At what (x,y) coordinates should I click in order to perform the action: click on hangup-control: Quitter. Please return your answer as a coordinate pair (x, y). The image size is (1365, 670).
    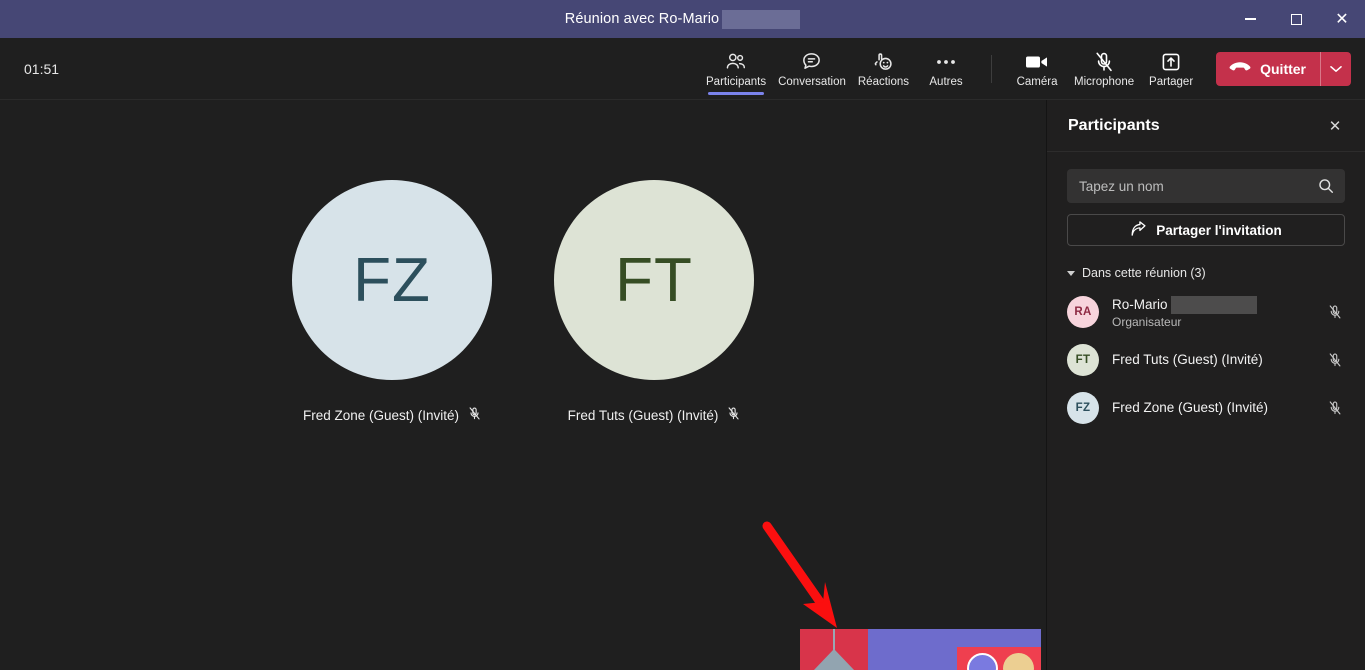
    Looking at the image, I should click on (1283, 69).